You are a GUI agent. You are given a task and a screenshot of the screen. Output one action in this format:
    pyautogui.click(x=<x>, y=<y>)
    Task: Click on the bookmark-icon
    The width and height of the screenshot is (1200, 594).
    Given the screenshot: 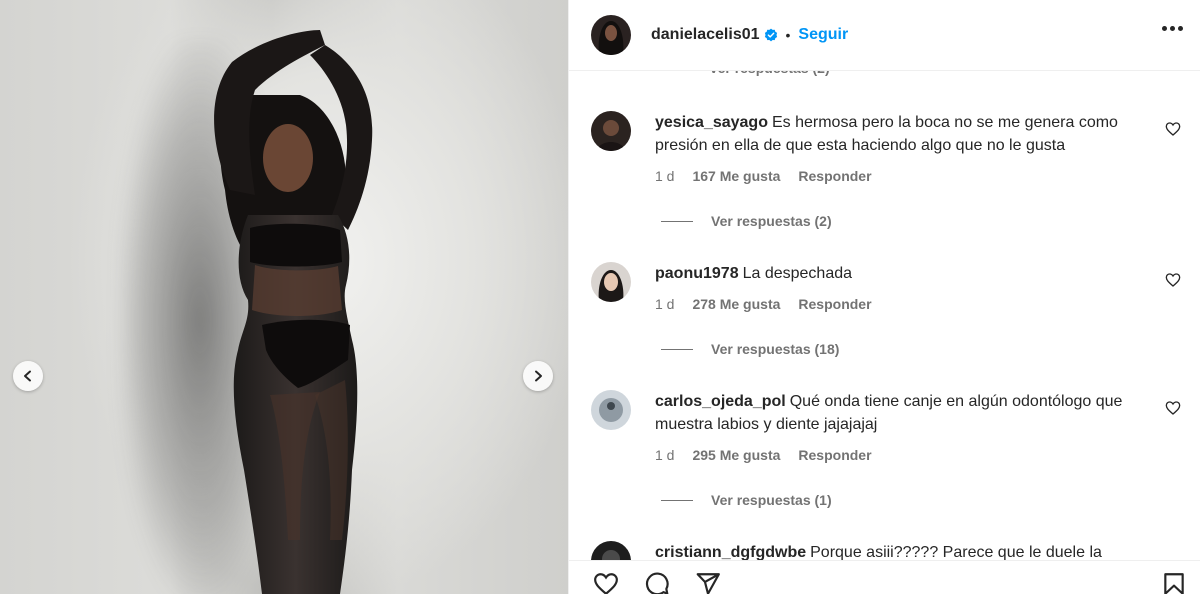 What is the action you would take?
    pyautogui.click(x=1174, y=582)
    